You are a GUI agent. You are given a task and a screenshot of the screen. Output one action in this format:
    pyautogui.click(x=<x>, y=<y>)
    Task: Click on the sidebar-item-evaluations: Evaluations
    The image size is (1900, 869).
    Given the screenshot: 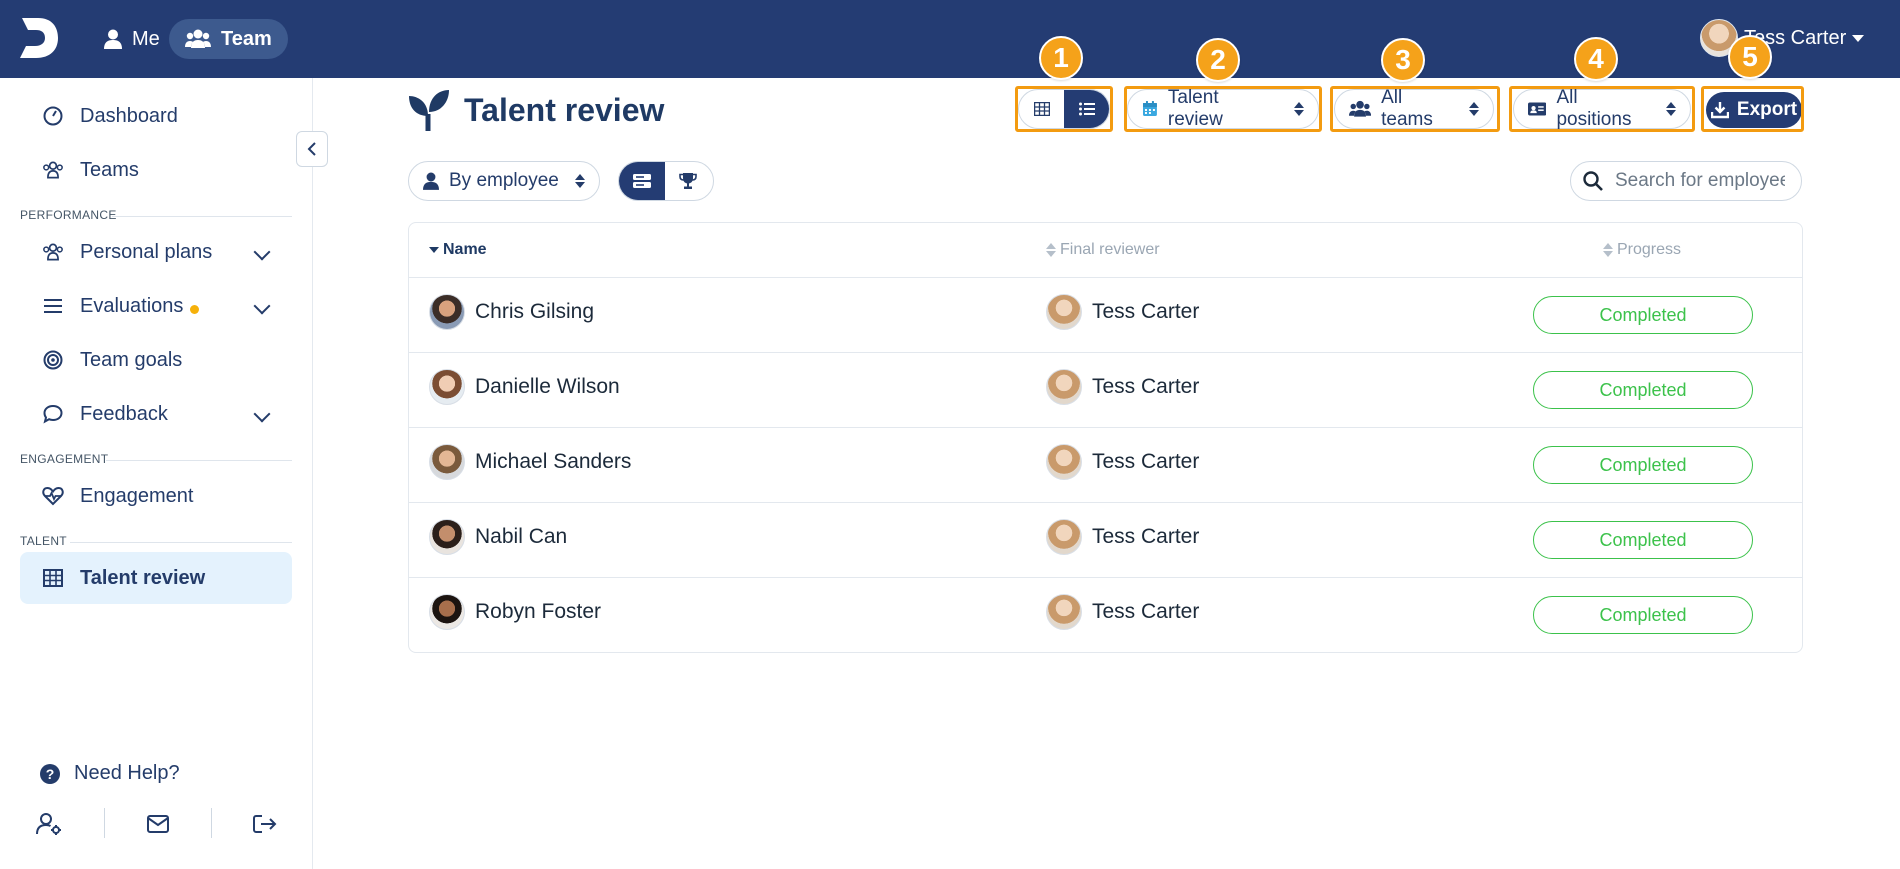 What is the action you would take?
    pyautogui.click(x=156, y=306)
    